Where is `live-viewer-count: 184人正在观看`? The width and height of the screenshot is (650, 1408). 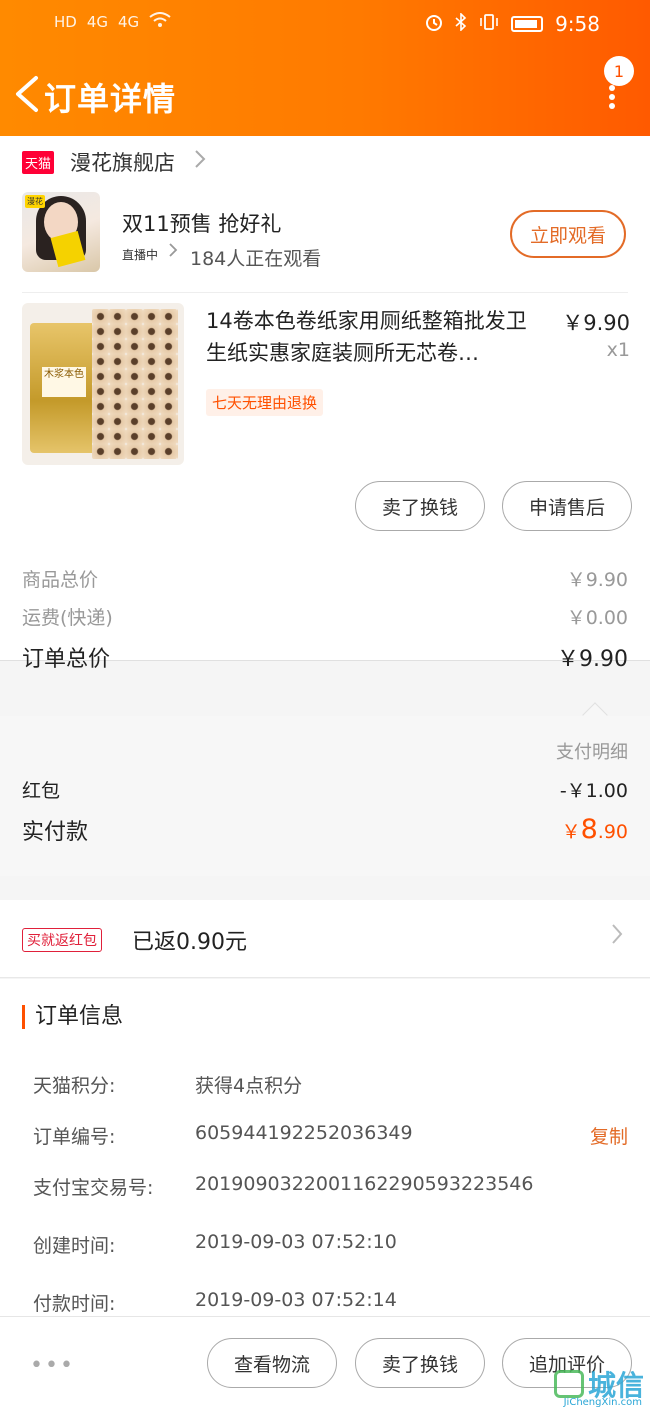 live-viewer-count: 184人正在观看 is located at coordinates (256, 259).